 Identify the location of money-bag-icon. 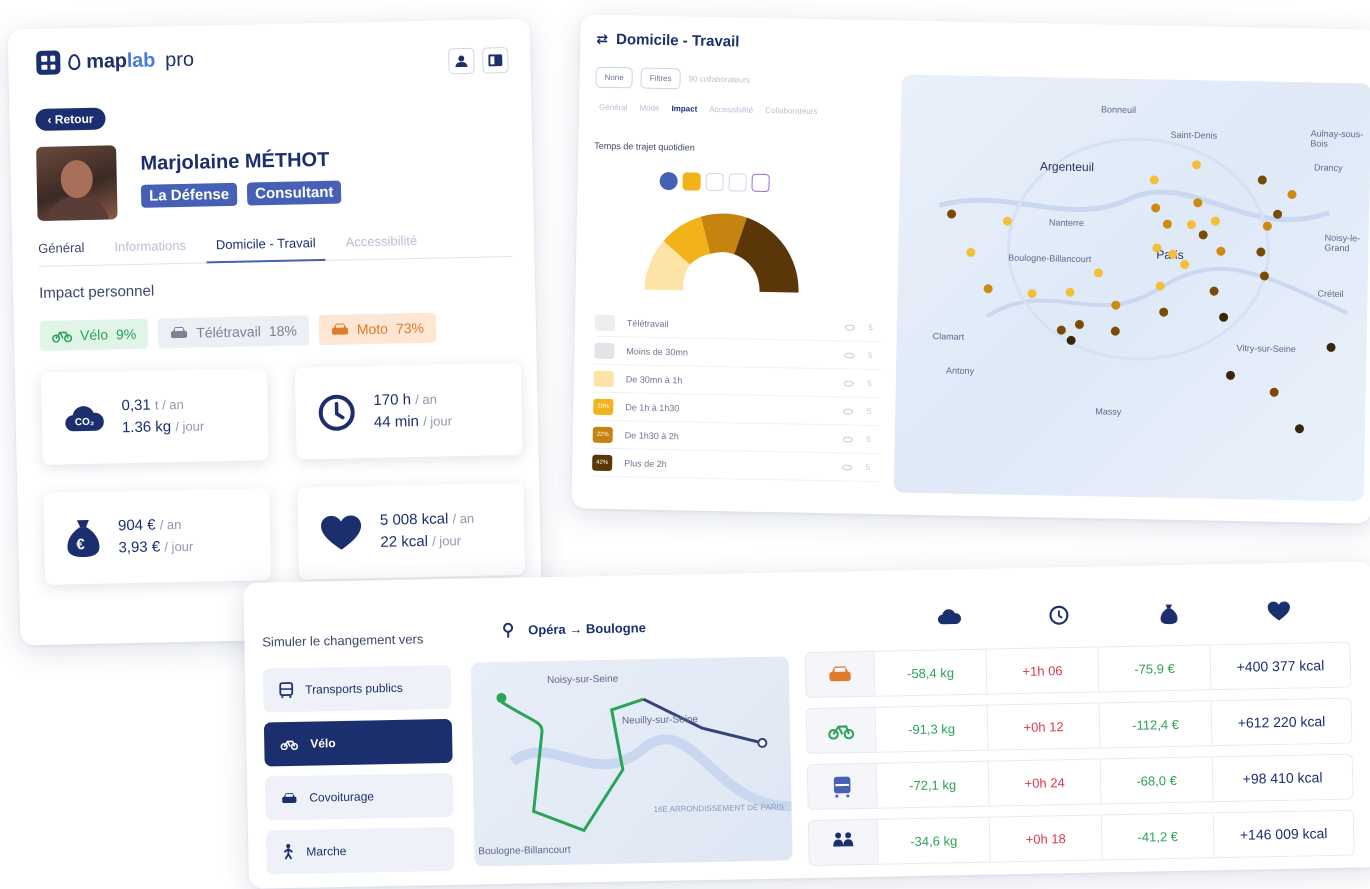
(1169, 614).